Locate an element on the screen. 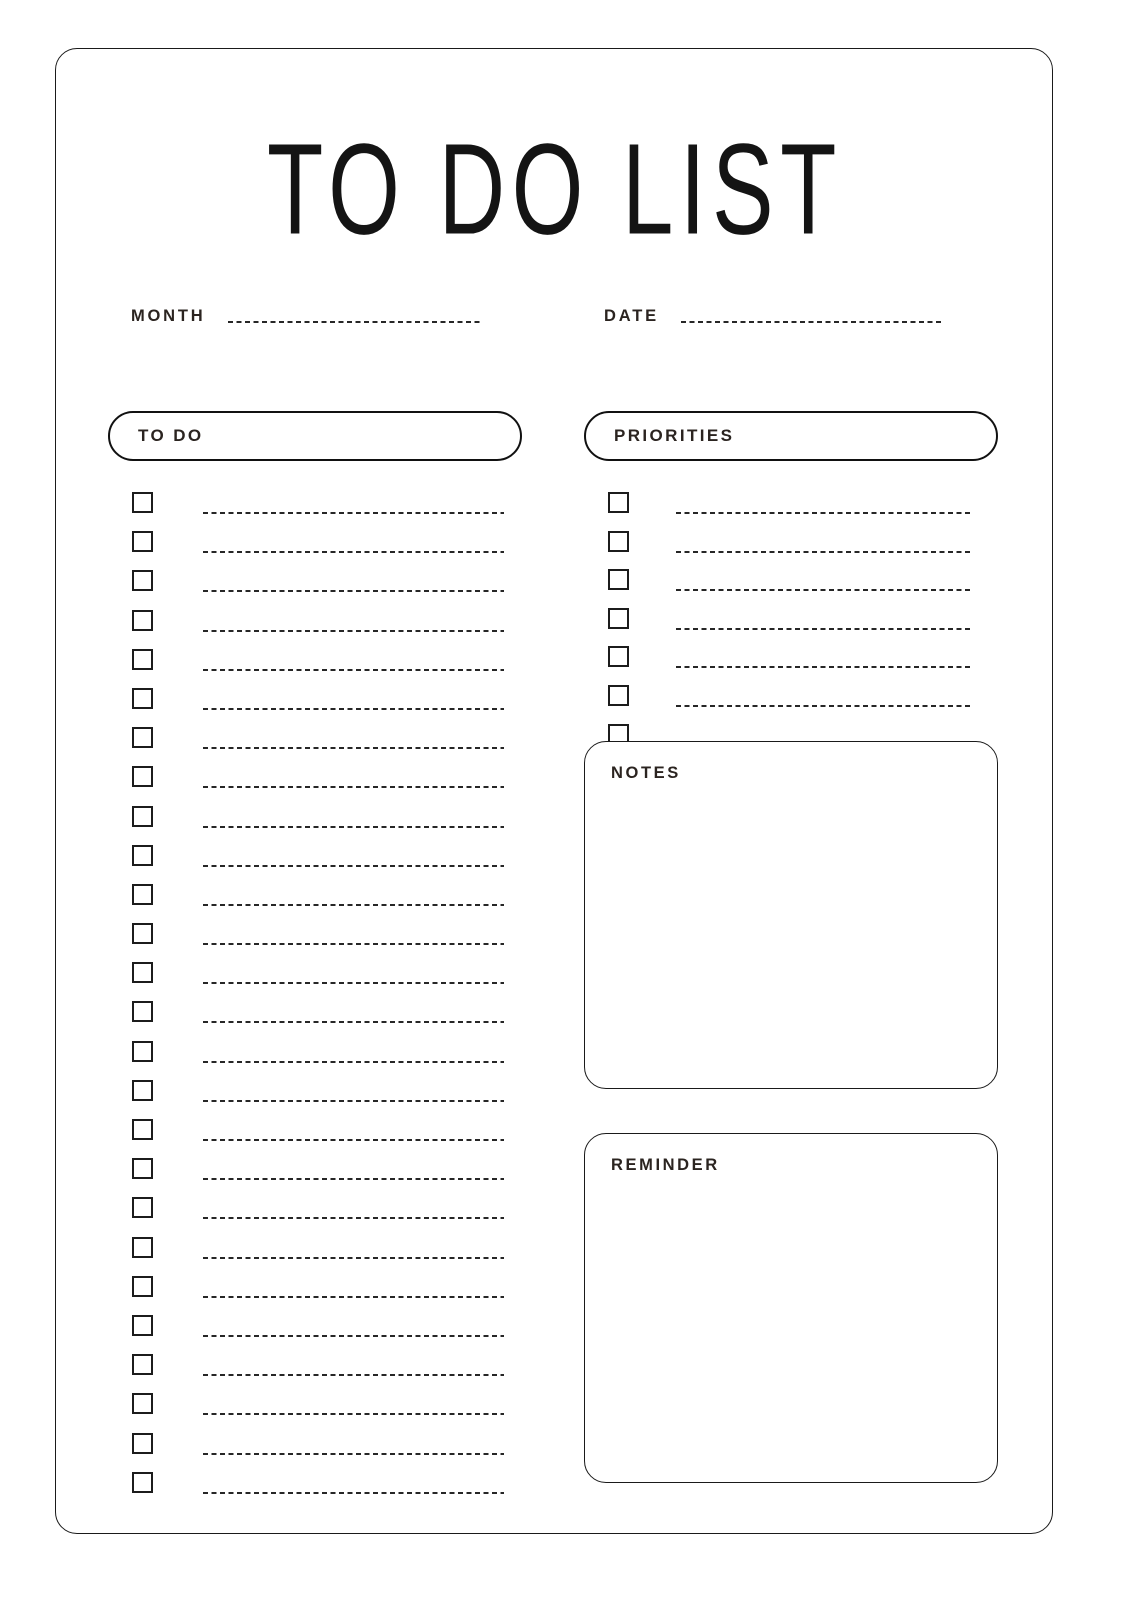 The image size is (1131, 1600). date-field: DATE is located at coordinates (773, 316).